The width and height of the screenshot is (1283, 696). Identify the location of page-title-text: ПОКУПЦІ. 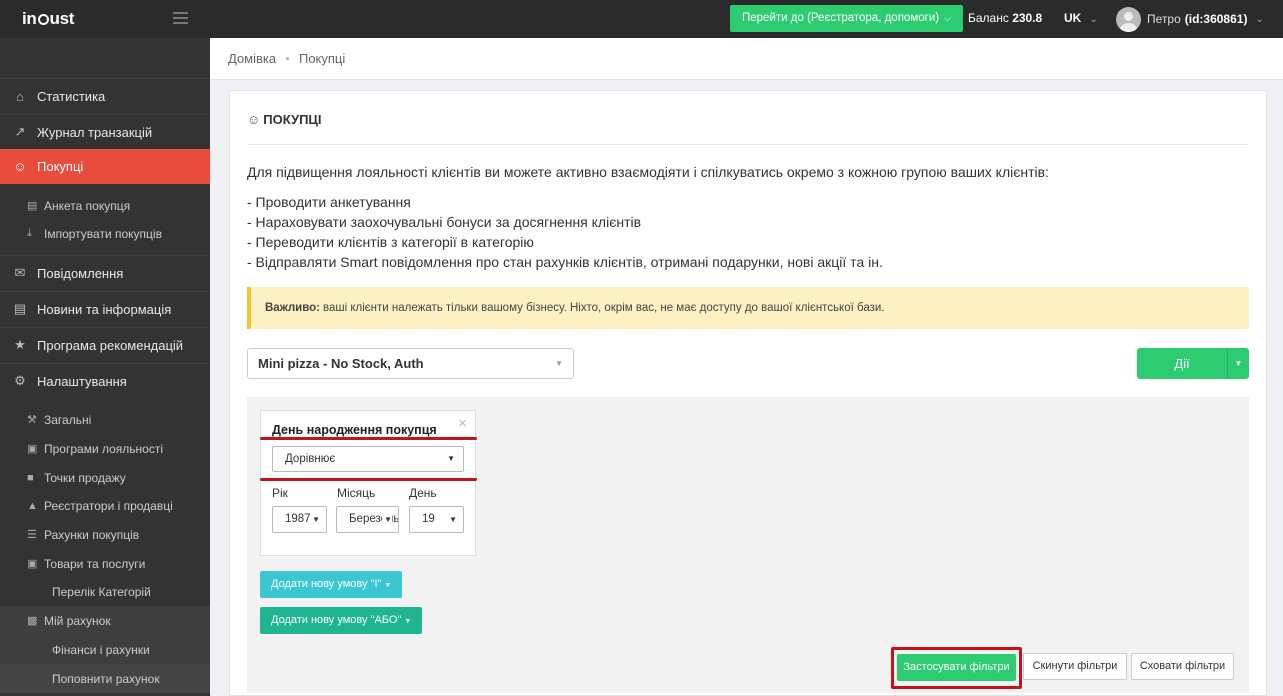
(292, 119).